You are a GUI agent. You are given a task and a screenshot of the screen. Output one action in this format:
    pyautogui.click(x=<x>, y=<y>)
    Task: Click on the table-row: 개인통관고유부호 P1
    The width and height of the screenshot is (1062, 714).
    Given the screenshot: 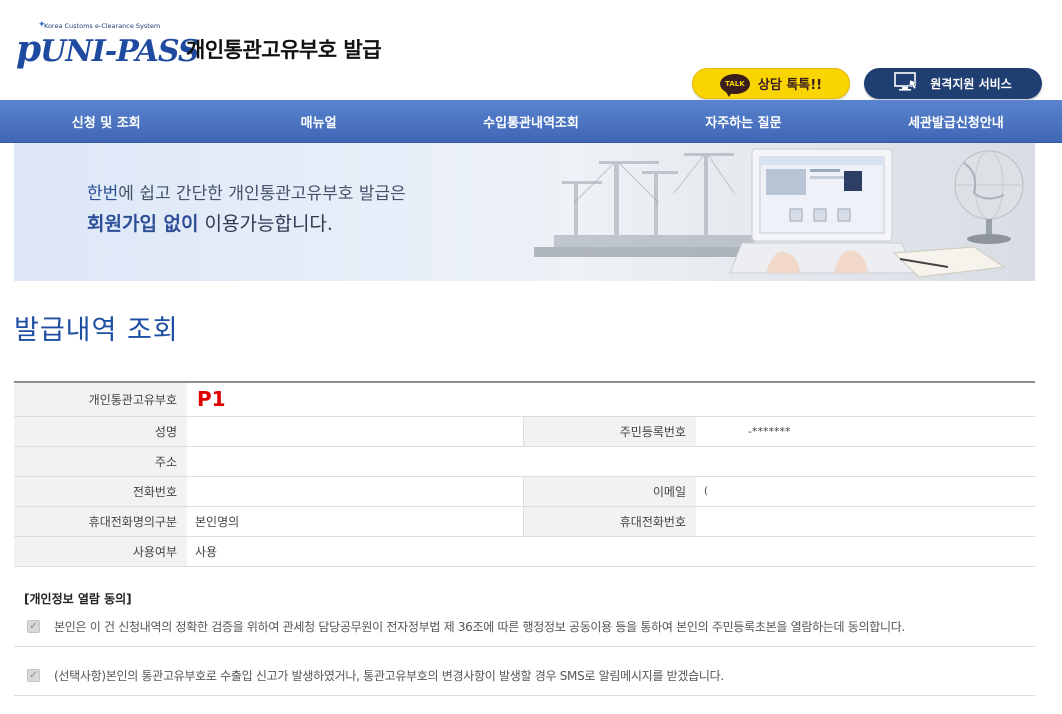 What is the action you would take?
    pyautogui.click(x=524, y=399)
    